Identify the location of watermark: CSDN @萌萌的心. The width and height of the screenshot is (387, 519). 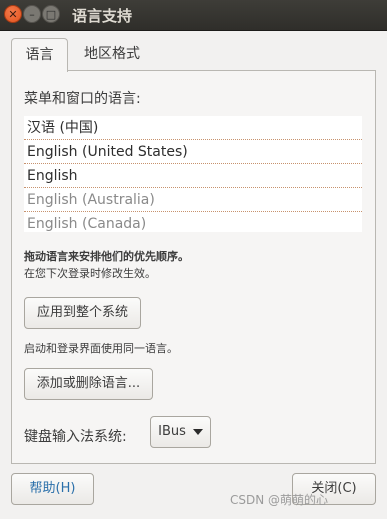
(279, 500).